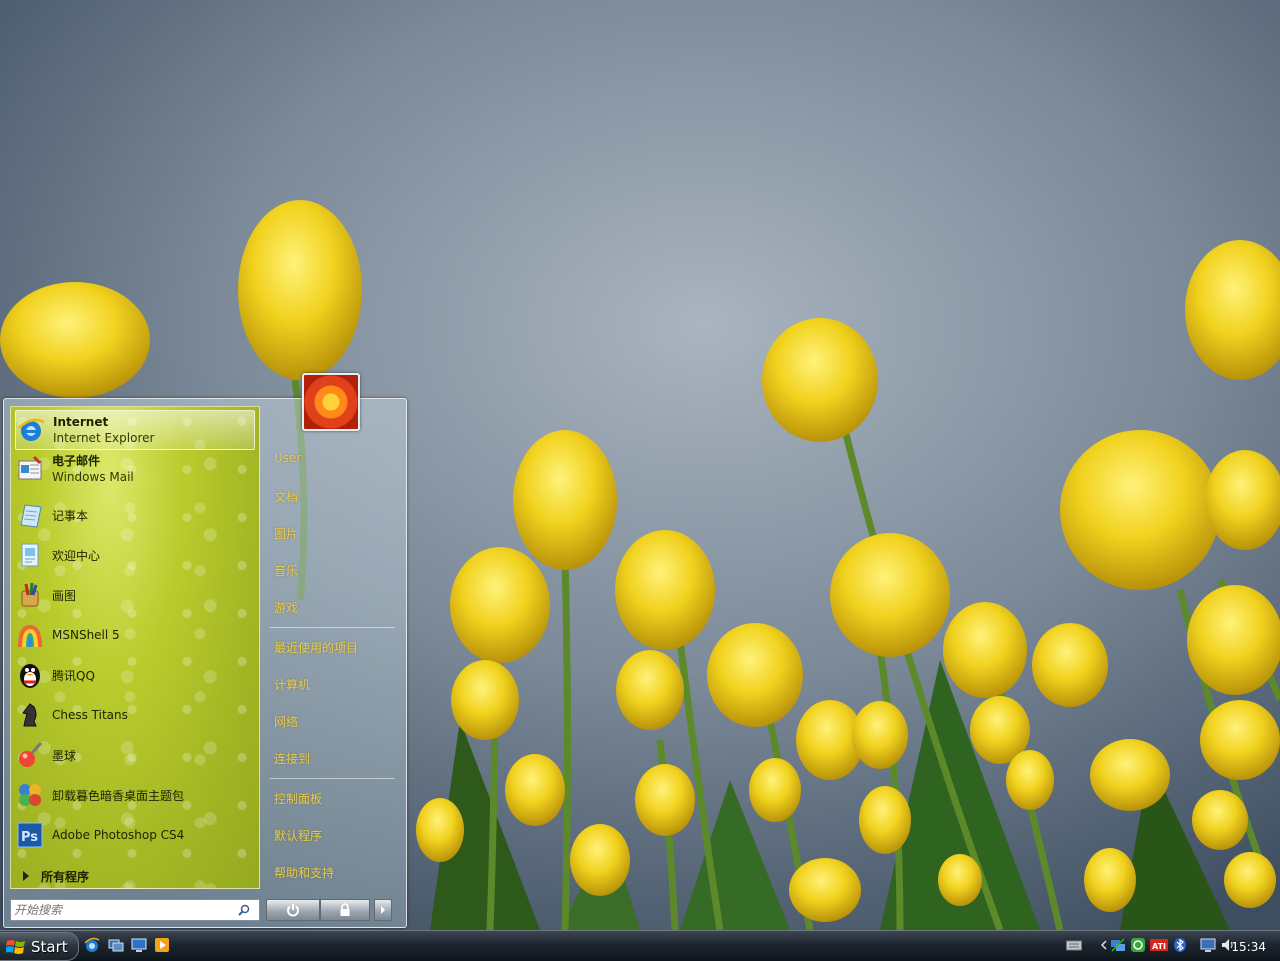 Image resolution: width=1280 pixels, height=961 pixels. Describe the element at coordinates (30, 635) in the screenshot. I see `msnshell-icon` at that location.